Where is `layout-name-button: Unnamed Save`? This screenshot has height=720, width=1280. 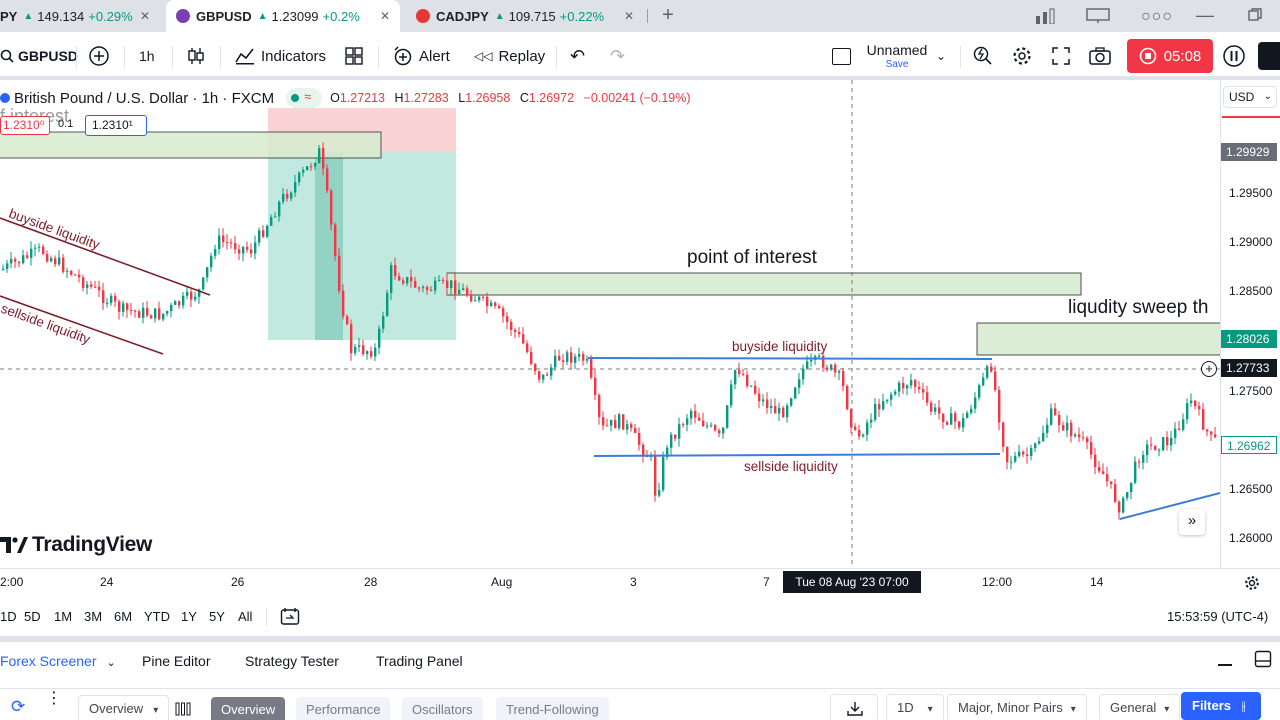
layout-name-button: Unnamed Save is located at coordinates (897, 56).